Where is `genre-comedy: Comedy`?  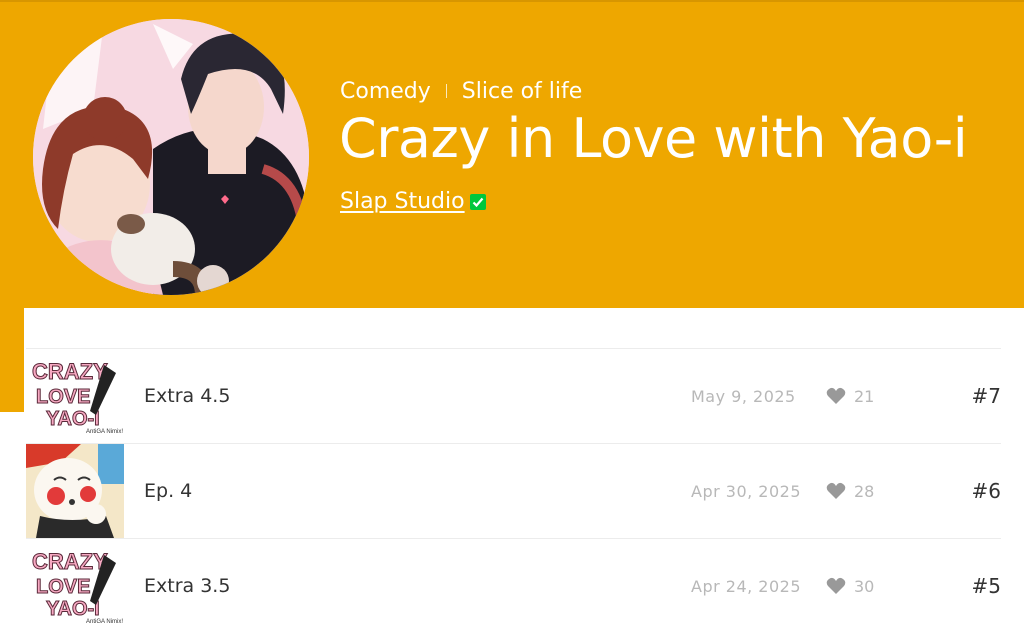 genre-comedy: Comedy is located at coordinates (385, 91).